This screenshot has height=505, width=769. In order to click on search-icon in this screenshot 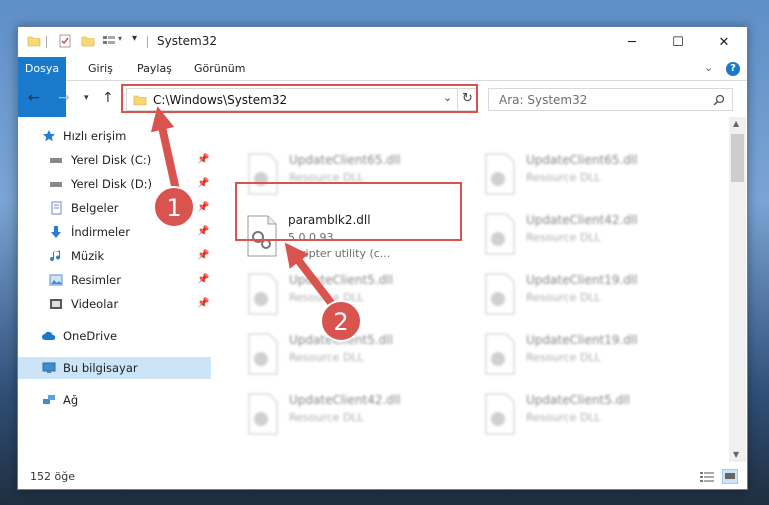, I will do `click(719, 100)`.